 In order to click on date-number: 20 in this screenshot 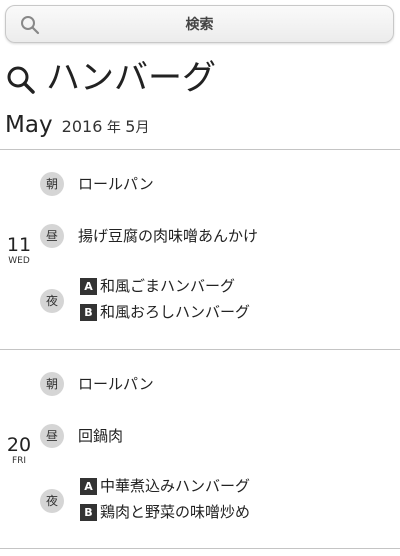, I will do `click(19, 445)`.